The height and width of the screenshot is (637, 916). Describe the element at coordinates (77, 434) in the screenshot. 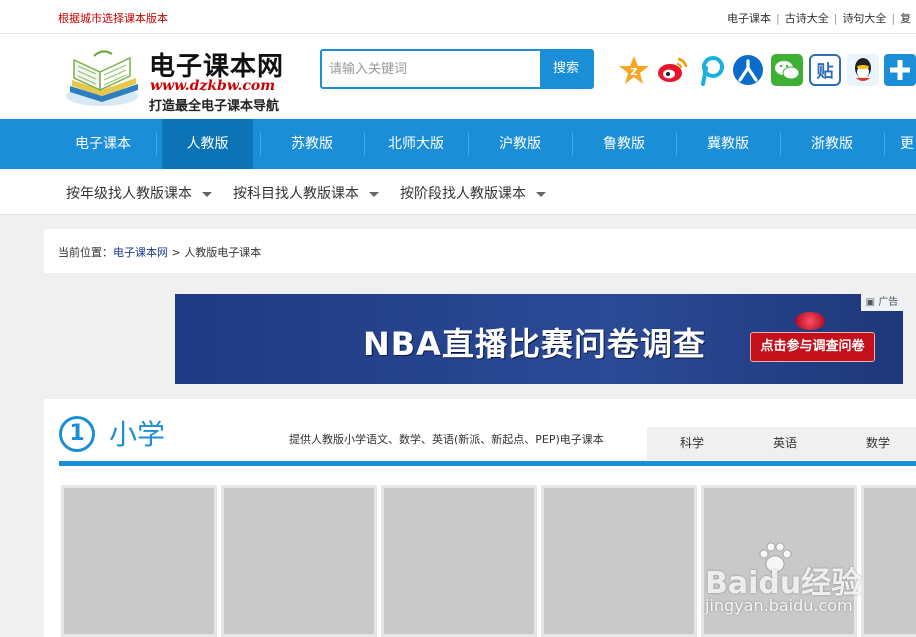

I see `section-number-badge: 1` at that location.